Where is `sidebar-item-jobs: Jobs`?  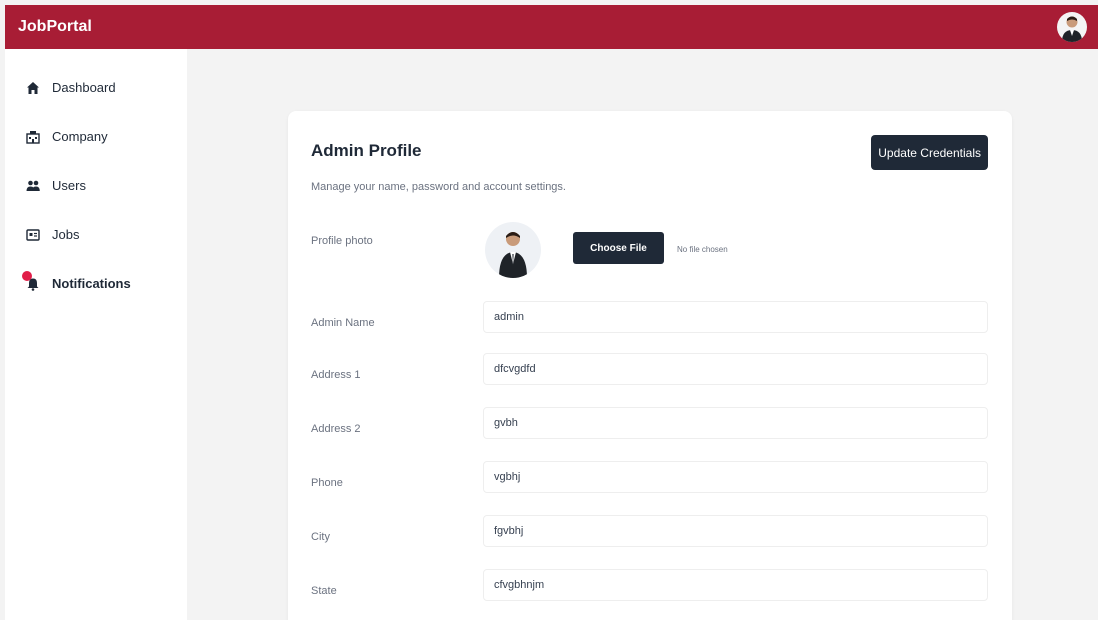 sidebar-item-jobs: Jobs is located at coordinates (96, 234).